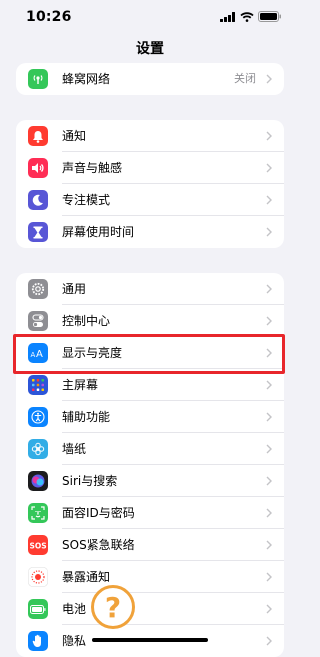  Describe the element at coordinates (150, 640) in the screenshot. I see `home-indicator` at that location.